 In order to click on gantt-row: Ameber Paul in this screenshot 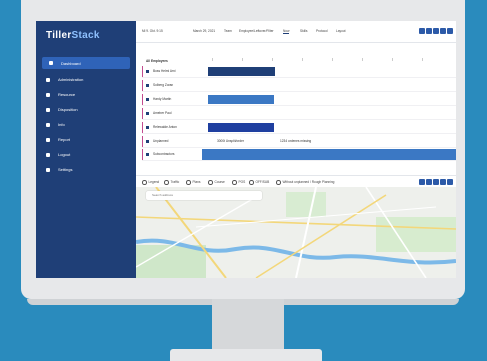, I will do `click(299, 114)`.